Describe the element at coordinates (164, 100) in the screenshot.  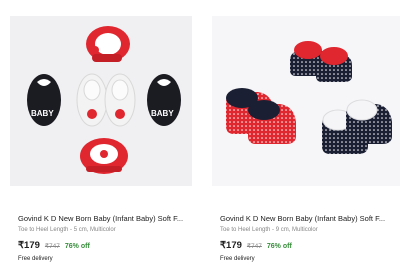
I see `black-shoe-right: BABY` at that location.